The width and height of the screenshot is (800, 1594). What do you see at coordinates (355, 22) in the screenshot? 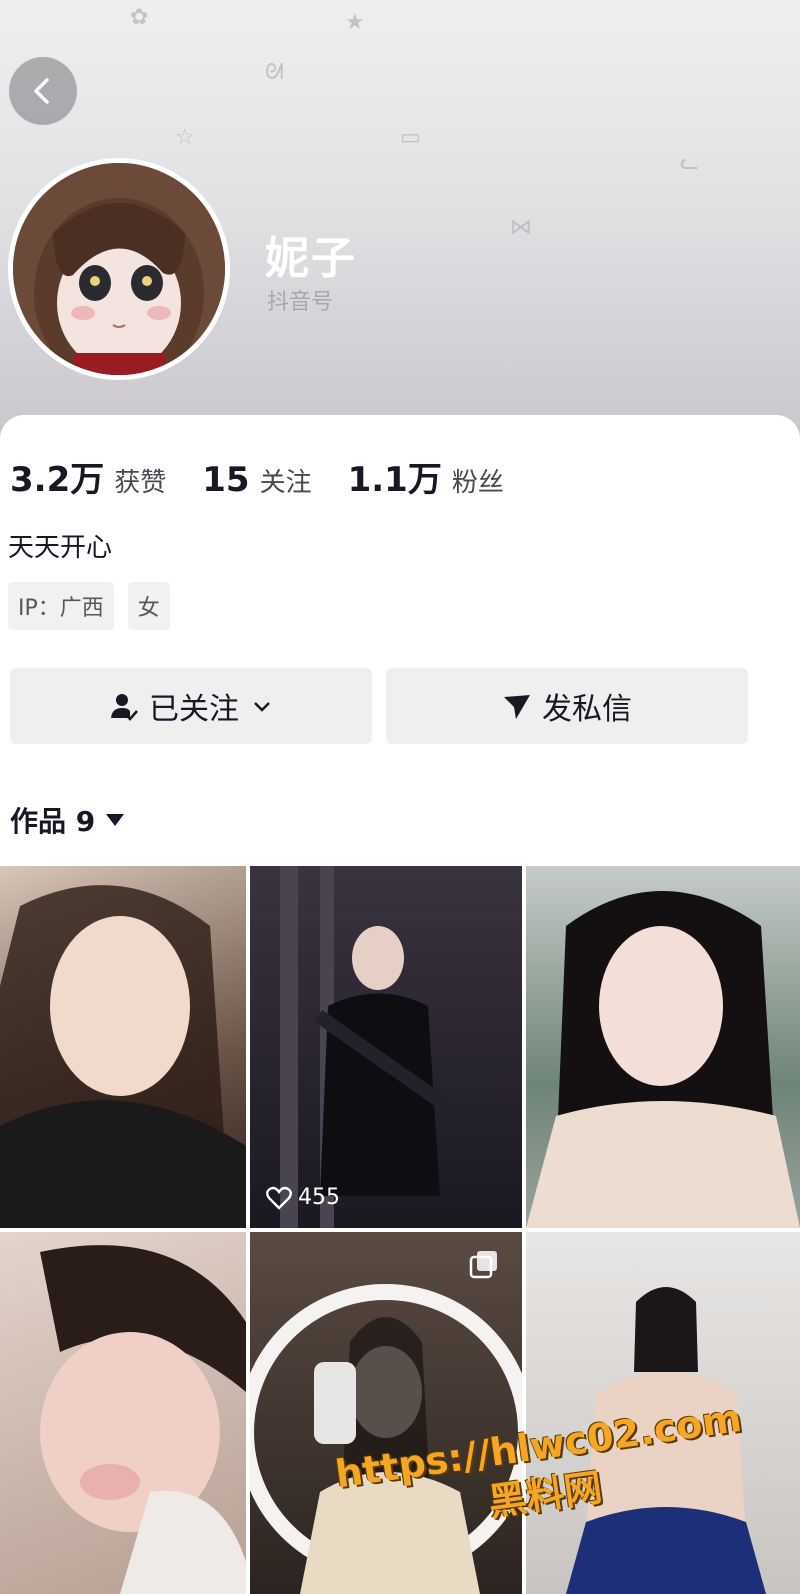
I see `doodle-star-icon: ★` at bounding box center [355, 22].